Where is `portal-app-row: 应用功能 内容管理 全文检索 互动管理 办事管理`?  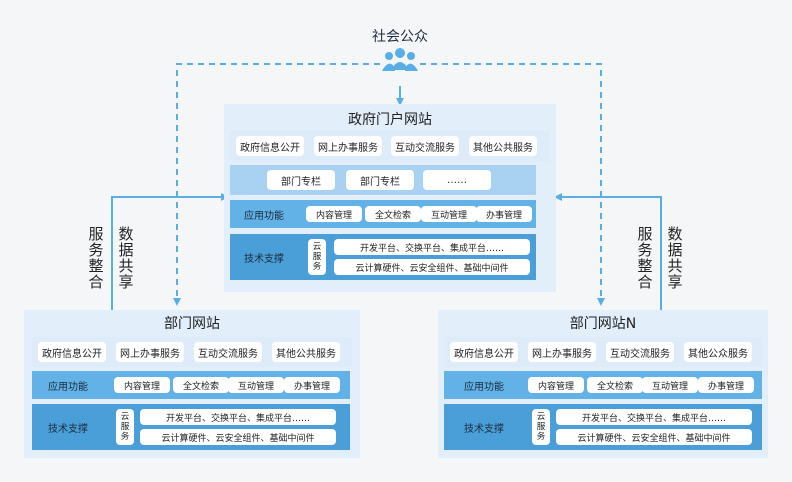 portal-app-row: 应用功能 内容管理 全文检索 互动管理 办事管理 is located at coordinates (383, 214).